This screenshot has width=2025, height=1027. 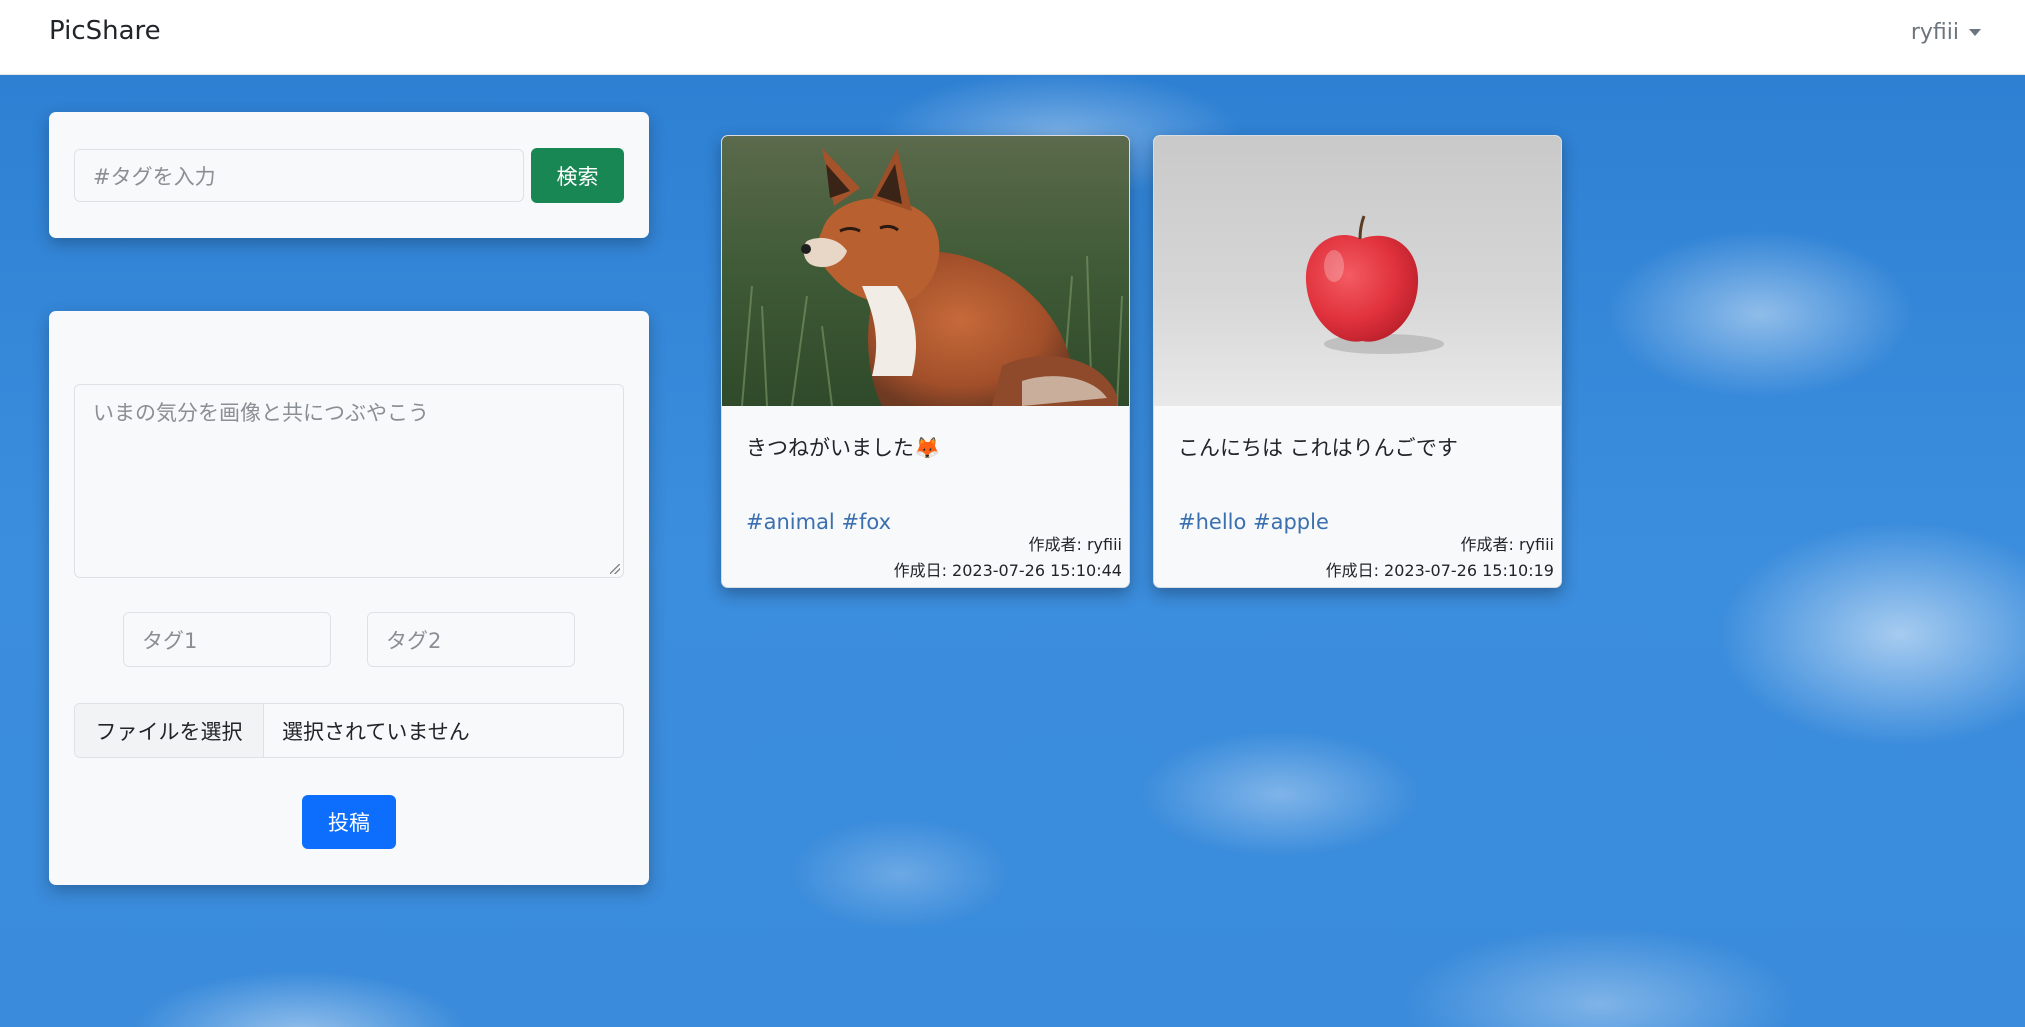 I want to click on post-text: きつねがいました🦊, so click(x=843, y=448).